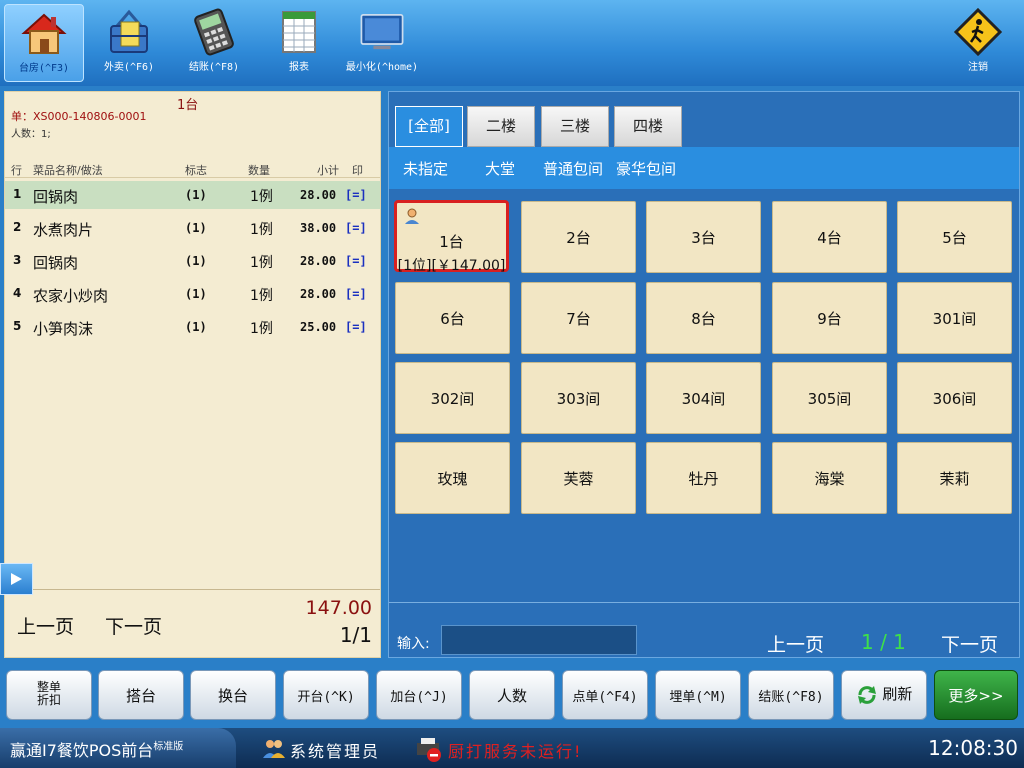 Image resolution: width=1024 pixels, height=768 pixels. What do you see at coordinates (274, 749) in the screenshot?
I see `users-icon` at bounding box center [274, 749].